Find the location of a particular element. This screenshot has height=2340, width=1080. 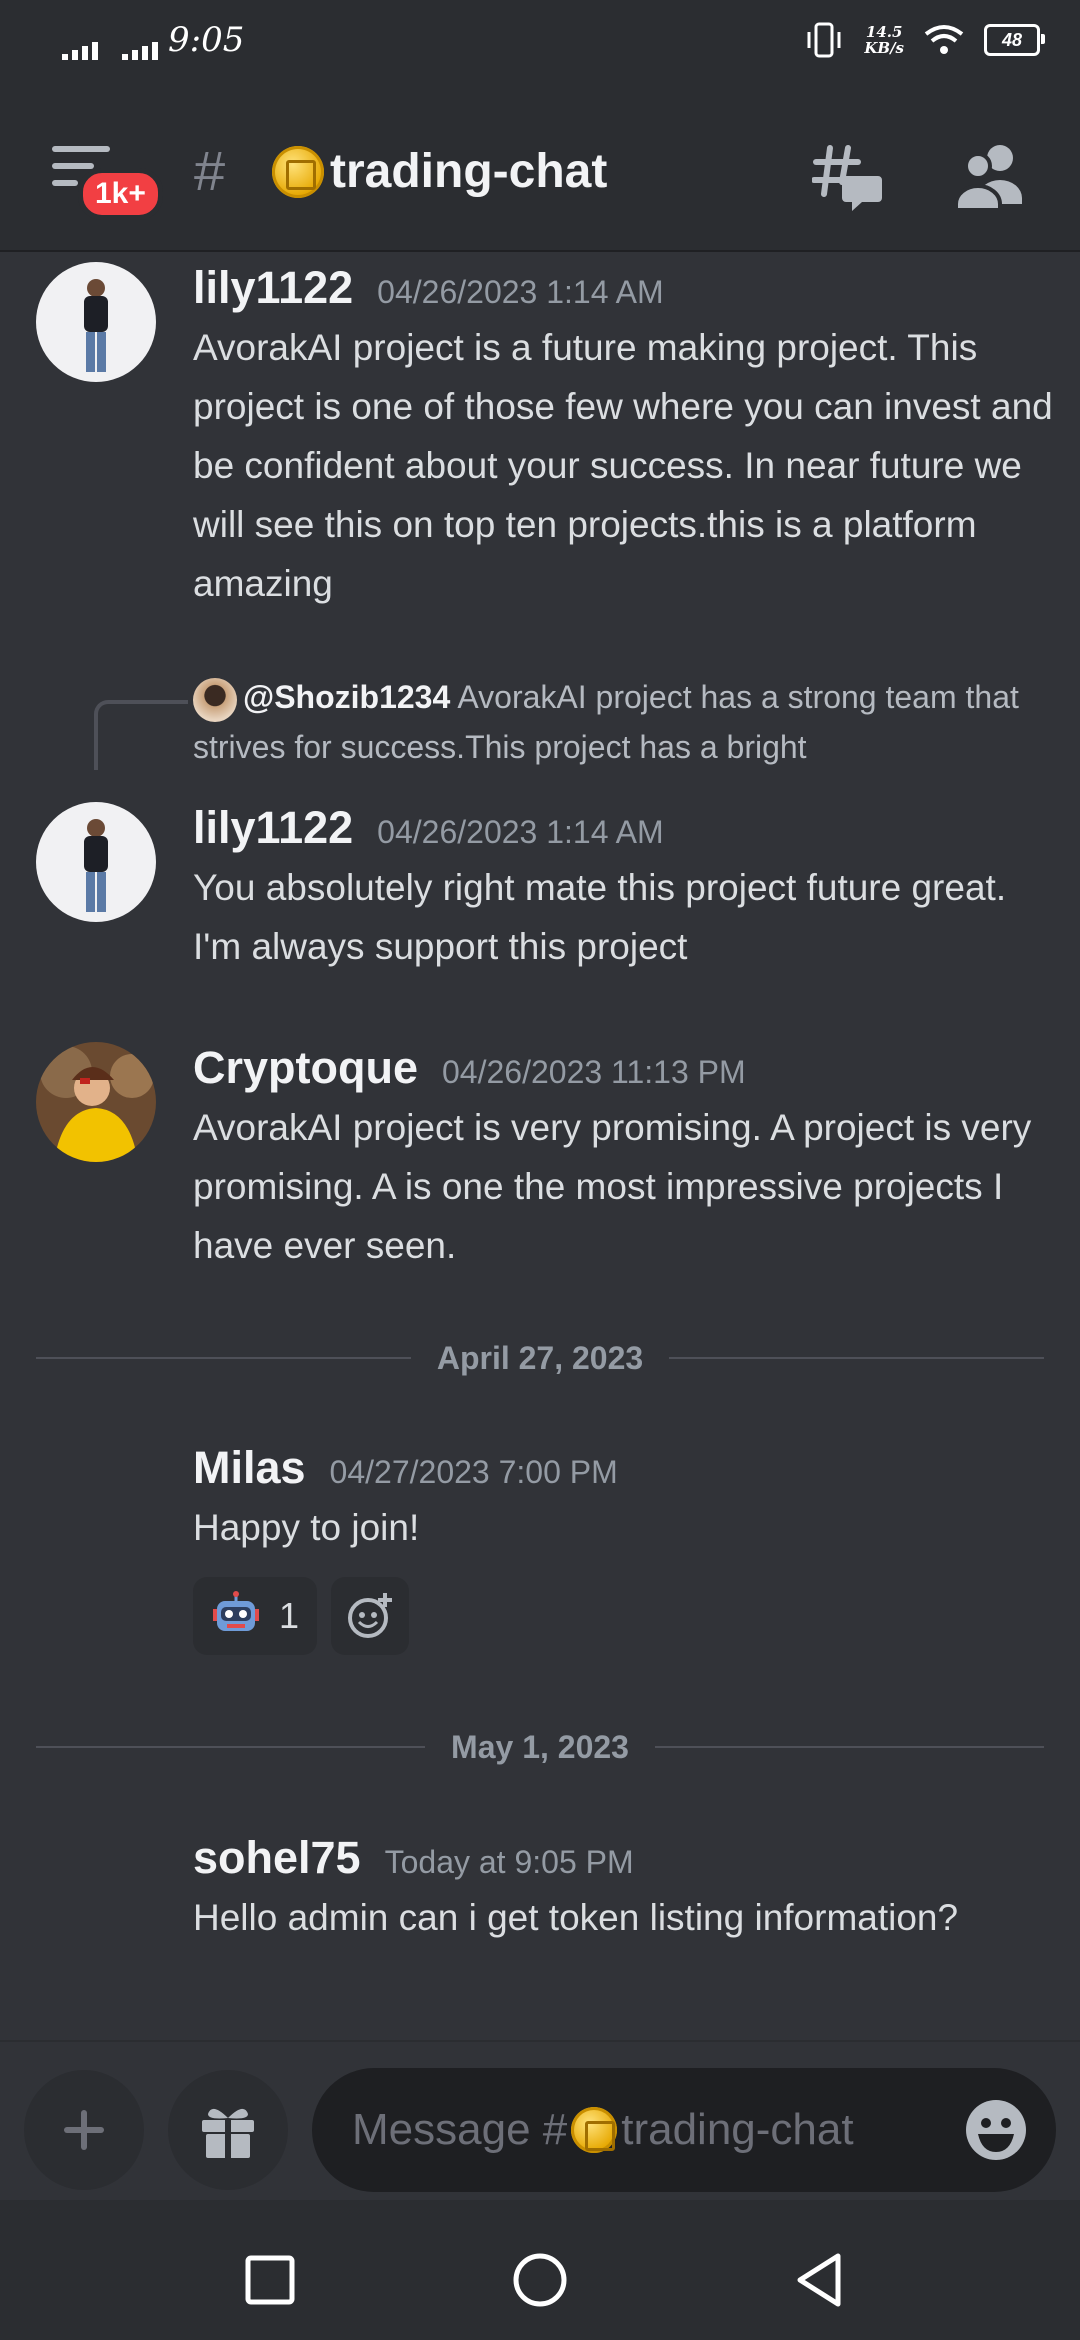

channel-title: trading-chat is located at coordinates (439, 171).